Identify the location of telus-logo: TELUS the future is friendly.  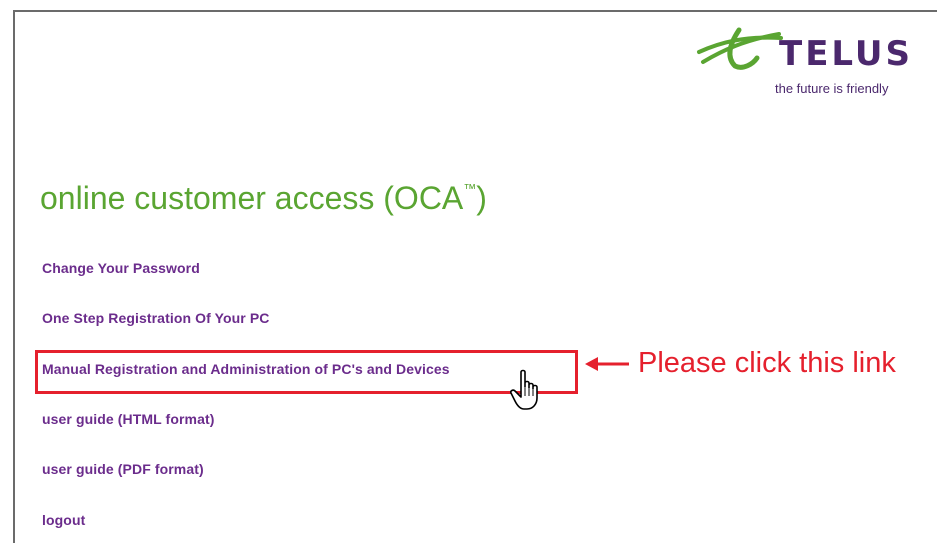
(816, 64).